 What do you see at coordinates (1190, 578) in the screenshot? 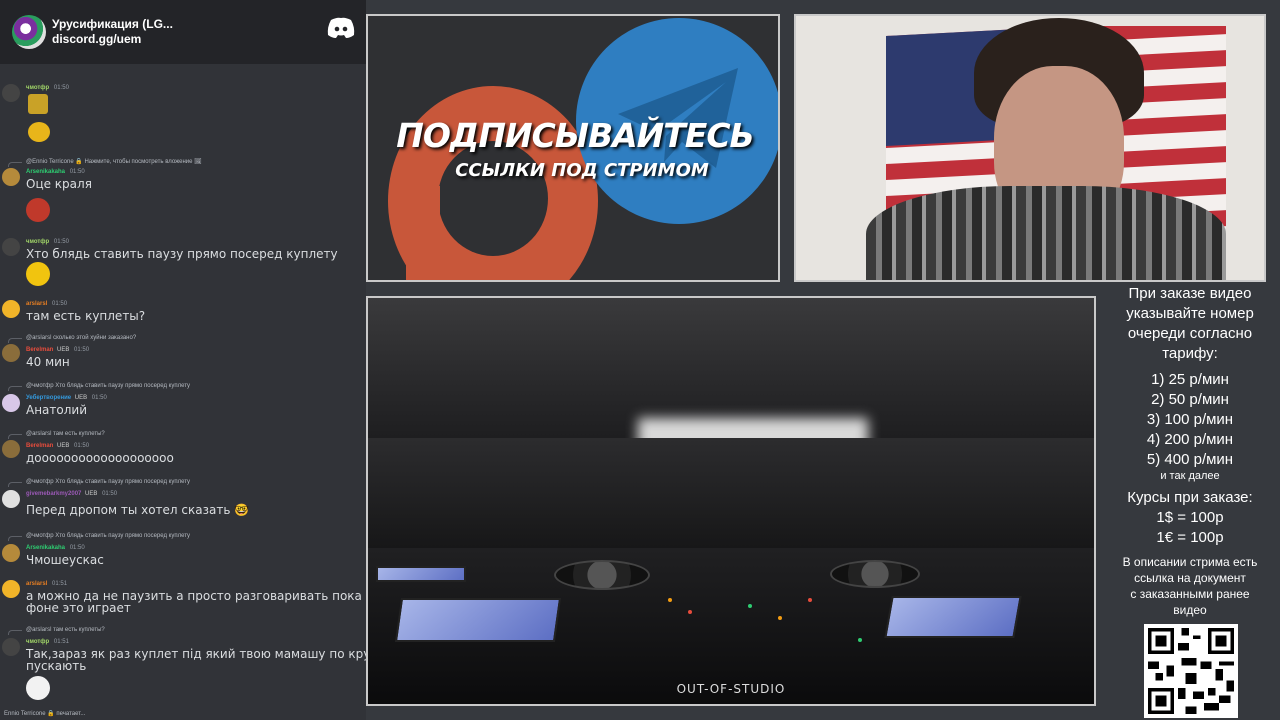
I see `description-note-line: ссылка на документ` at bounding box center [1190, 578].